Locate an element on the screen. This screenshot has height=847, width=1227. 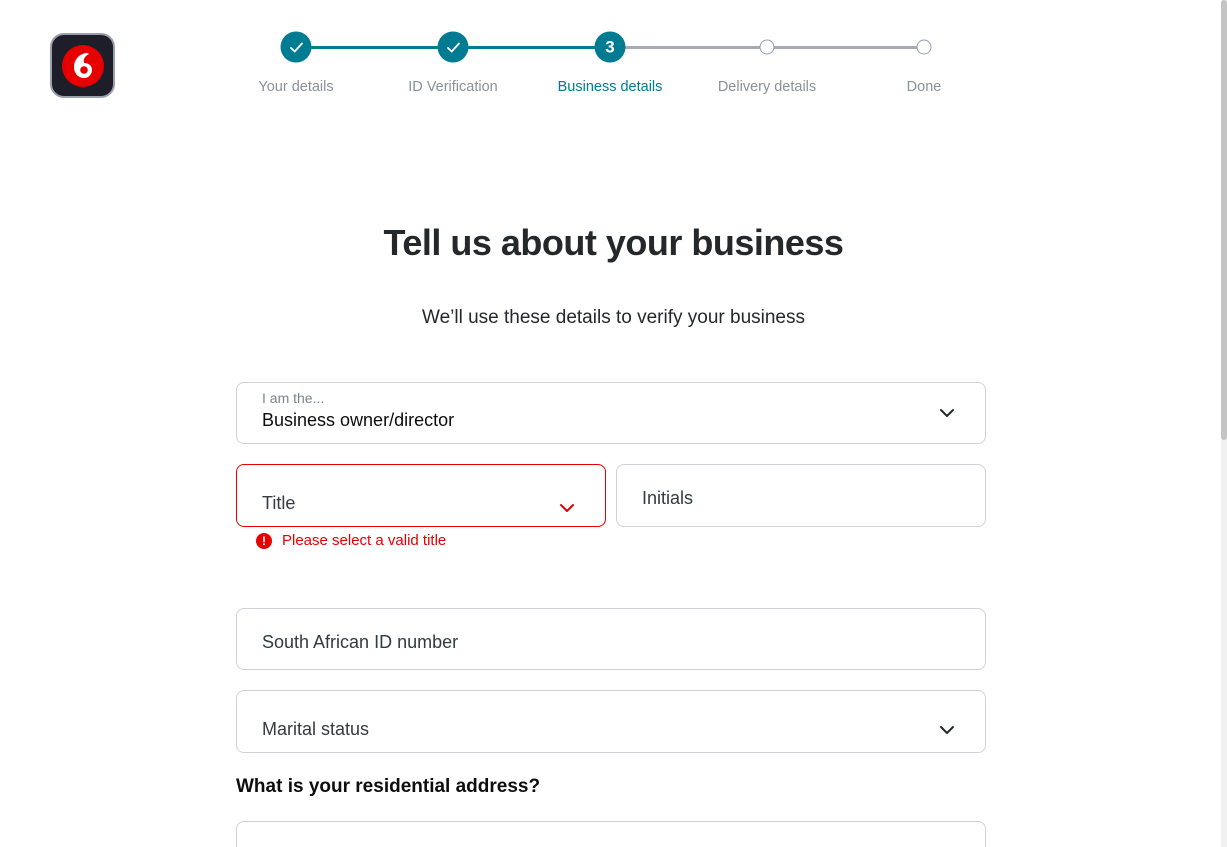
error-alert-icon: ! is located at coordinates (264, 540).